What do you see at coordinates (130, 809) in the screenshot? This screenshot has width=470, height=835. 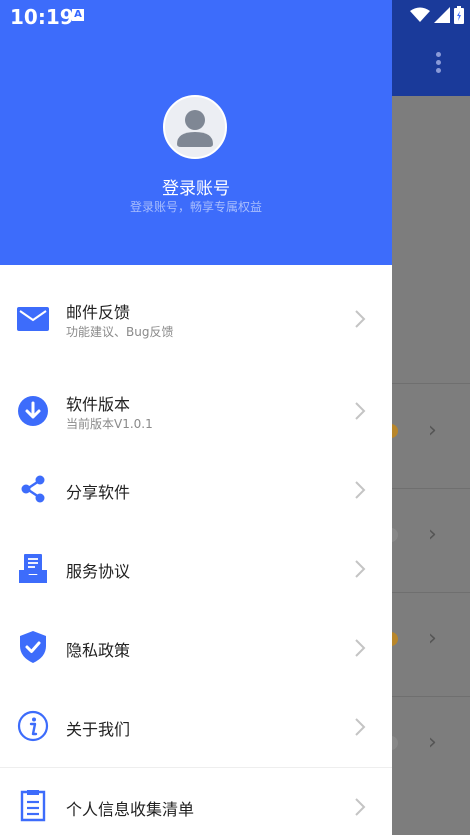 I see `menu-item-title: 个人信息收集清单` at bounding box center [130, 809].